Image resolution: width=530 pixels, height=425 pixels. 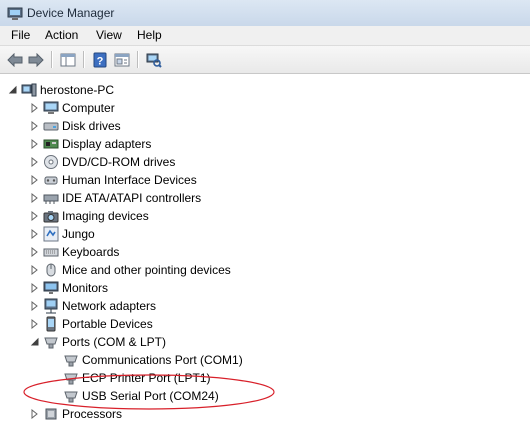 What do you see at coordinates (265, 36) in the screenshot?
I see `menu-bar: File Action View Help` at bounding box center [265, 36].